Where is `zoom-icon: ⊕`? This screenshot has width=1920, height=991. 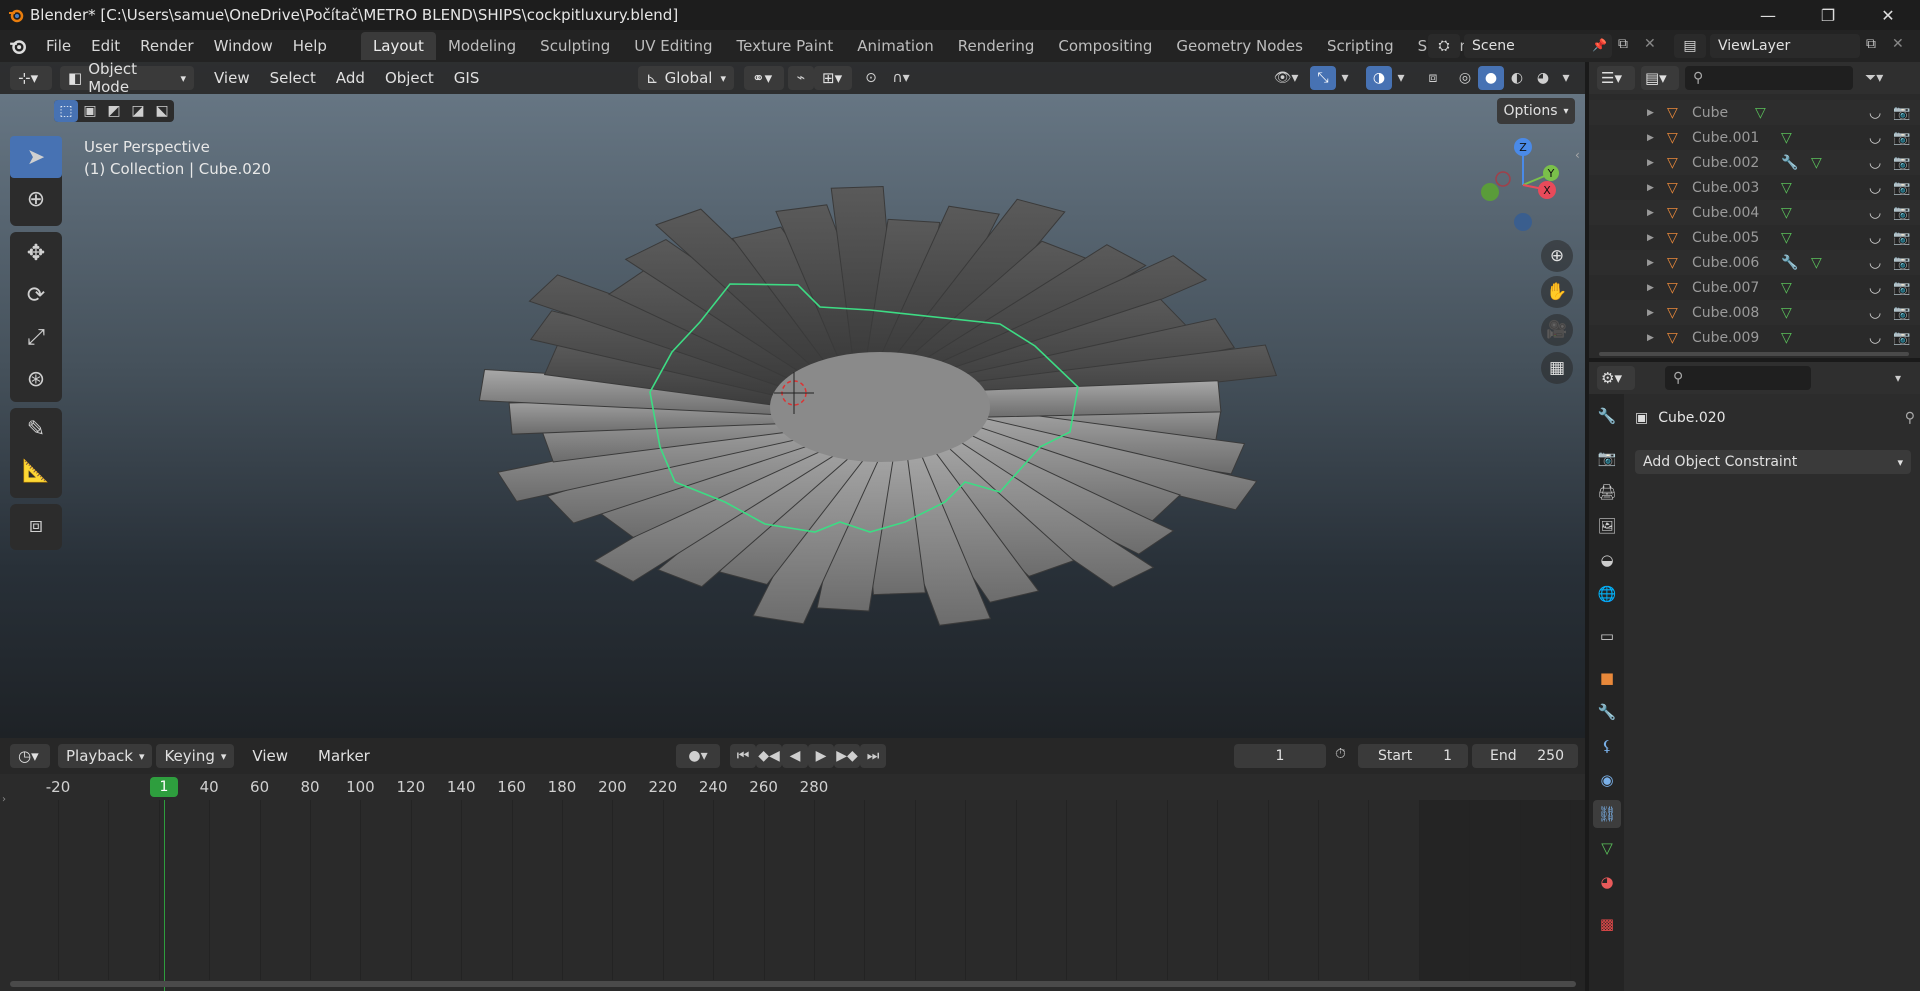 zoom-icon: ⊕ is located at coordinates (1557, 256).